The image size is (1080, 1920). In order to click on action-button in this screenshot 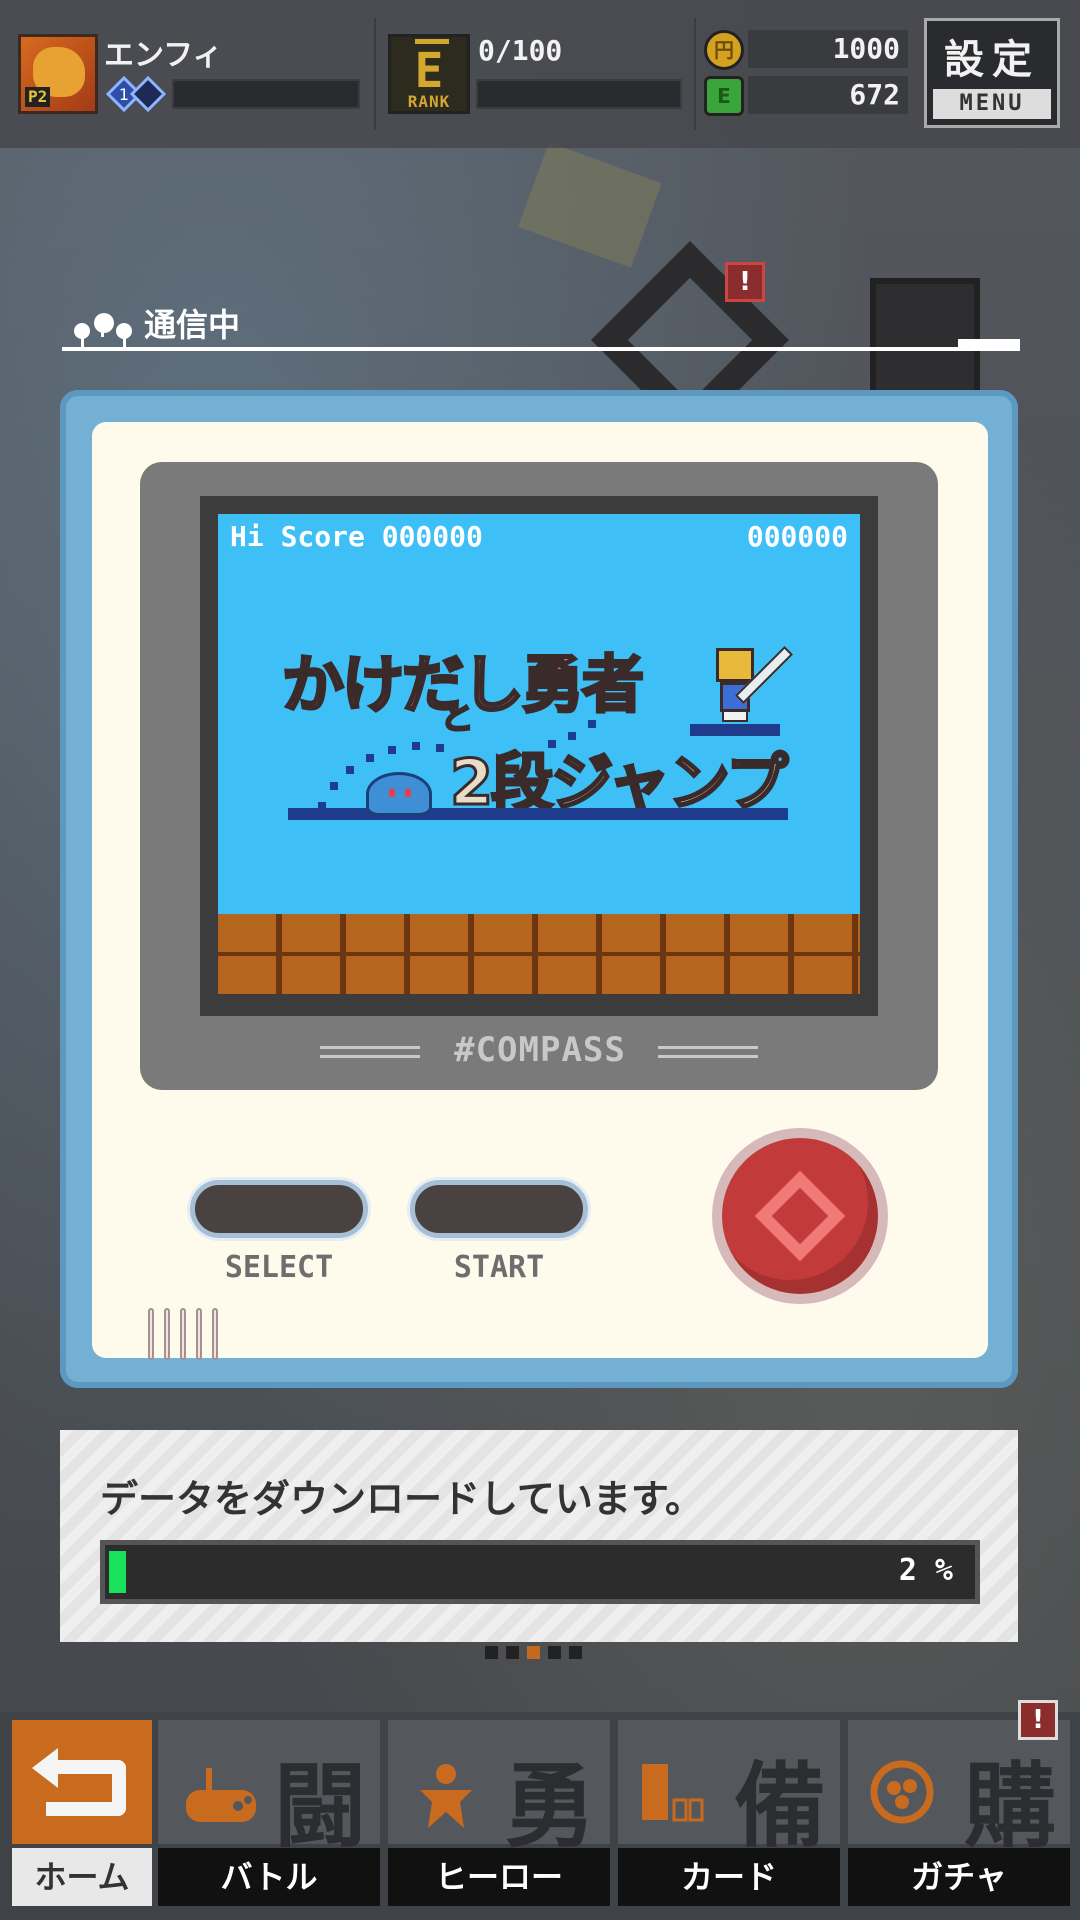, I will do `click(800, 1216)`.